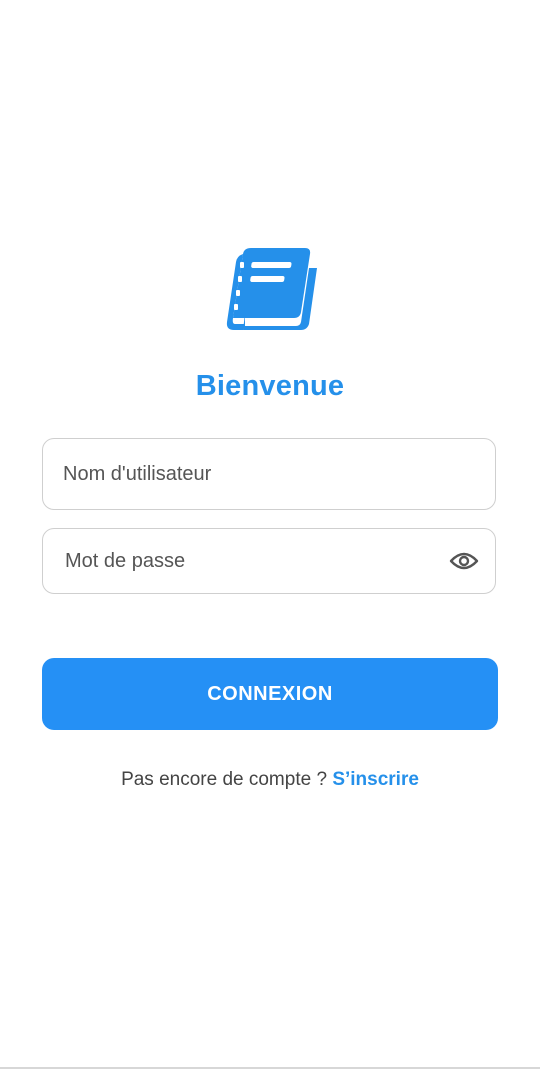 This screenshot has height=1069, width=540. What do you see at coordinates (270, 386) in the screenshot?
I see `page-title: Bienvenue` at bounding box center [270, 386].